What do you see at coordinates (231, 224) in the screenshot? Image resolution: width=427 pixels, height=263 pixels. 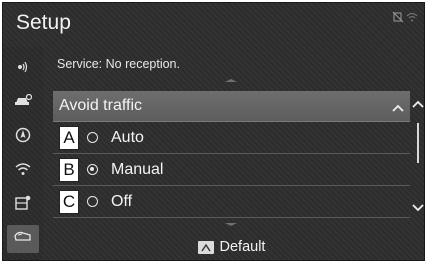 I see `scroll-down-hint-icon` at bounding box center [231, 224].